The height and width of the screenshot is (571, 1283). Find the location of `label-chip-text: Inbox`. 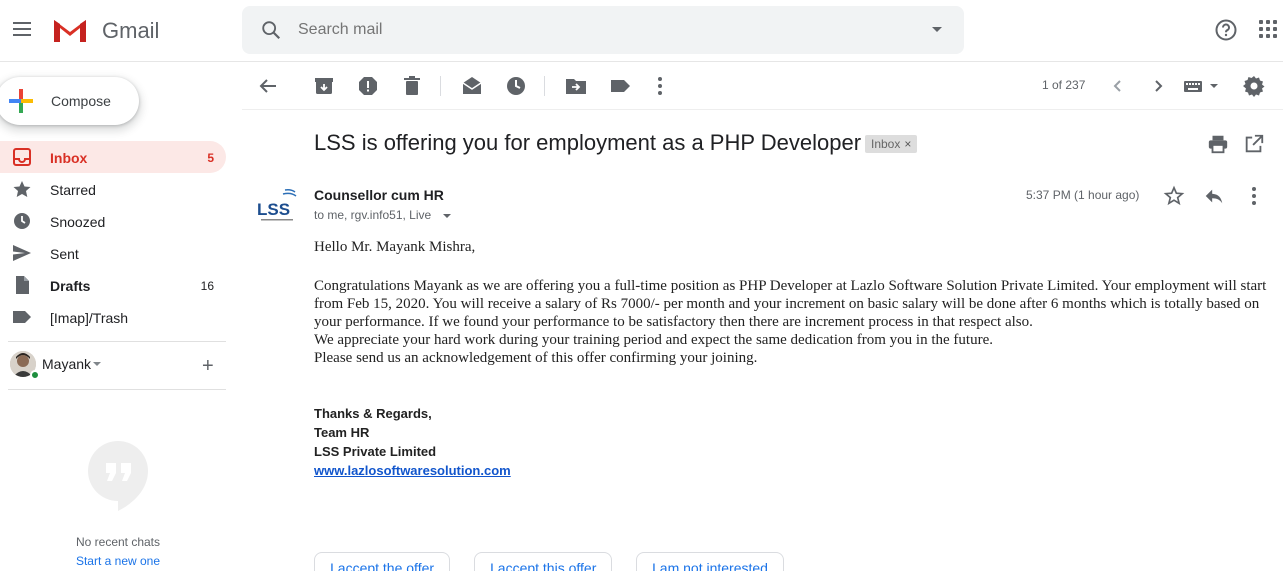

label-chip-text: Inbox is located at coordinates (886, 144).